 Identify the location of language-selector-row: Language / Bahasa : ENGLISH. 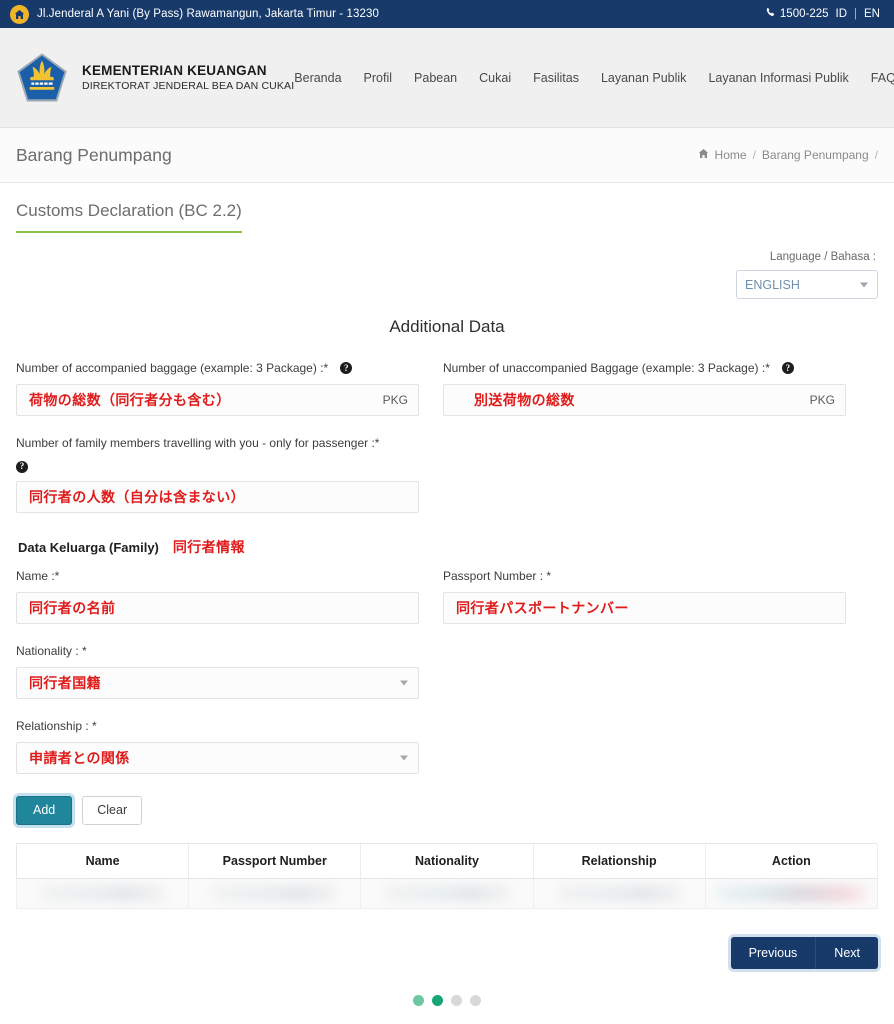
(447, 275).